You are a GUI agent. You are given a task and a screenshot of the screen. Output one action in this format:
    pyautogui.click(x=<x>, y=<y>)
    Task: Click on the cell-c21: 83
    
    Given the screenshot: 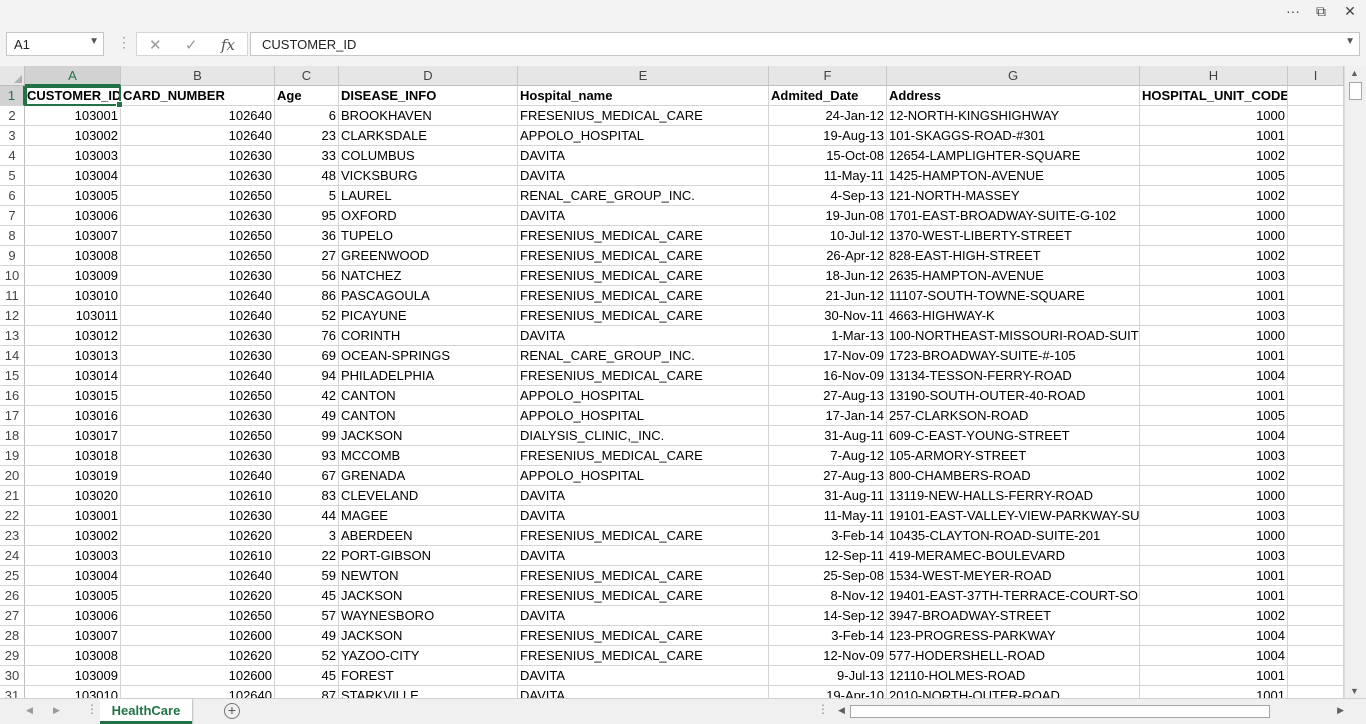 What is the action you would take?
    pyautogui.click(x=307, y=496)
    